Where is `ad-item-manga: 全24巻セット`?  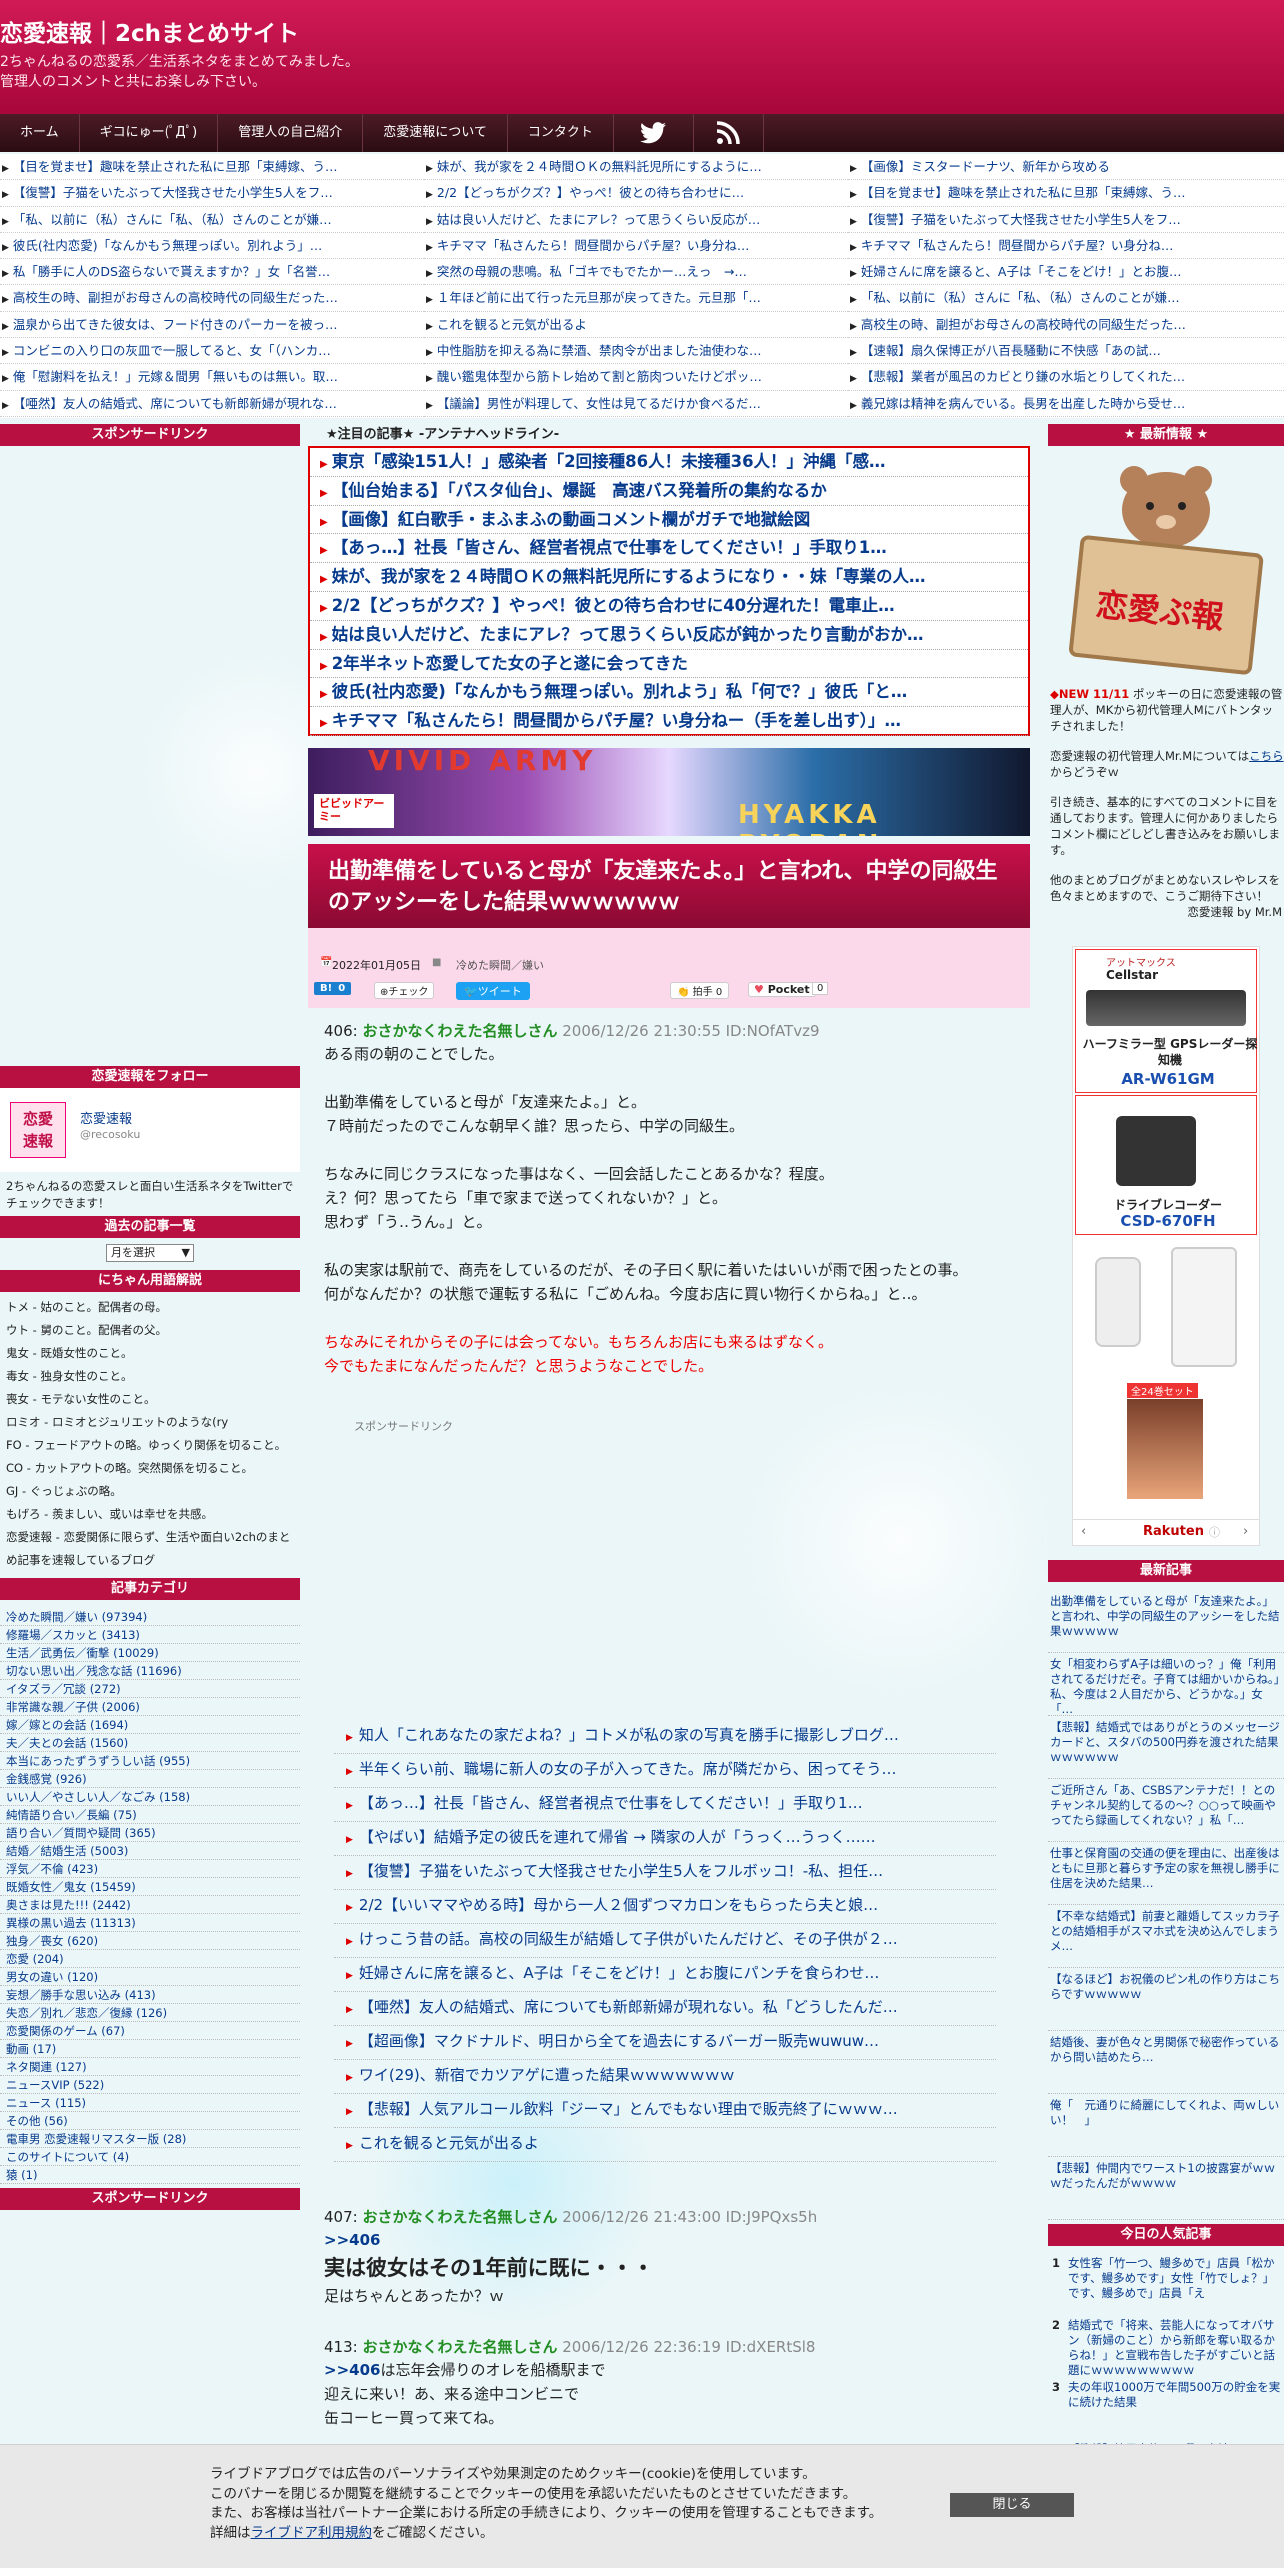 ad-item-manga: 全24巻セット is located at coordinates (1166, 1442).